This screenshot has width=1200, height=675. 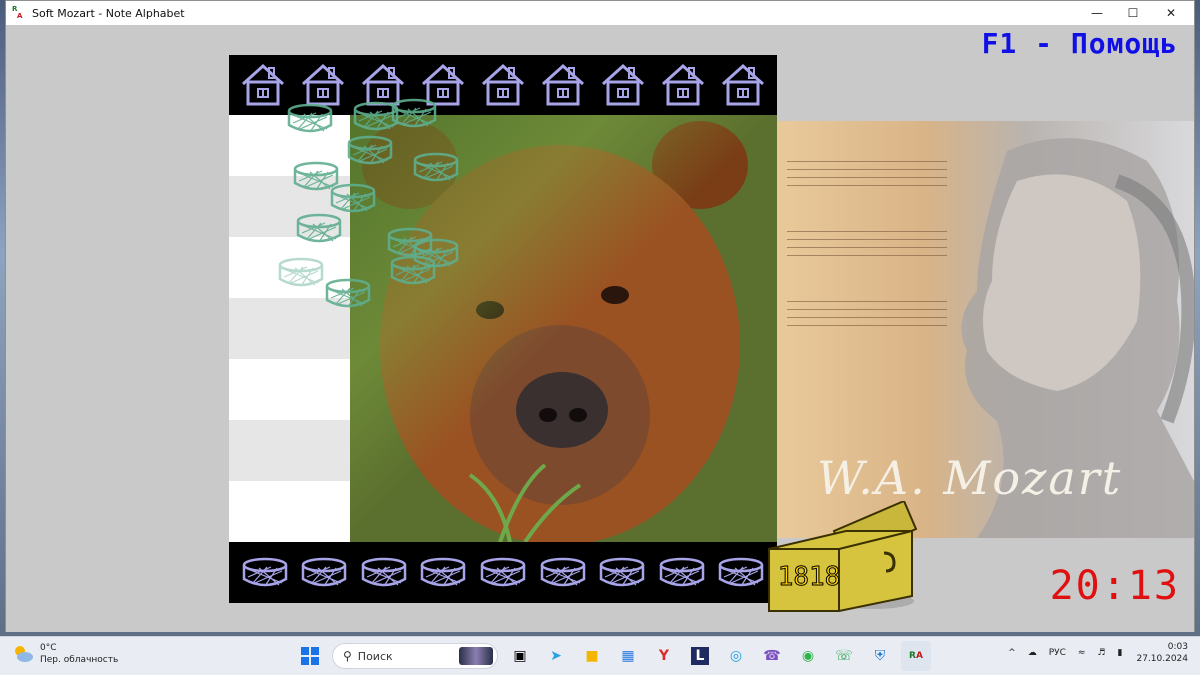 I want to click on wechat-icon: ◉, so click(x=808, y=656).